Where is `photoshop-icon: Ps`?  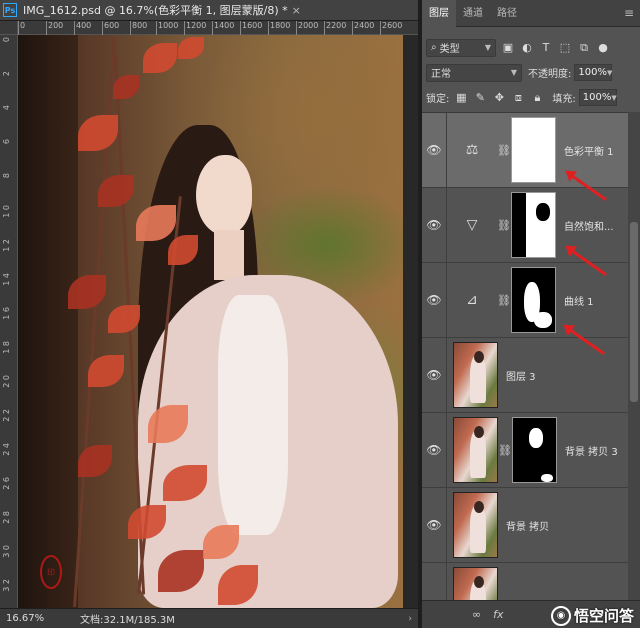 photoshop-icon: Ps is located at coordinates (10, 10).